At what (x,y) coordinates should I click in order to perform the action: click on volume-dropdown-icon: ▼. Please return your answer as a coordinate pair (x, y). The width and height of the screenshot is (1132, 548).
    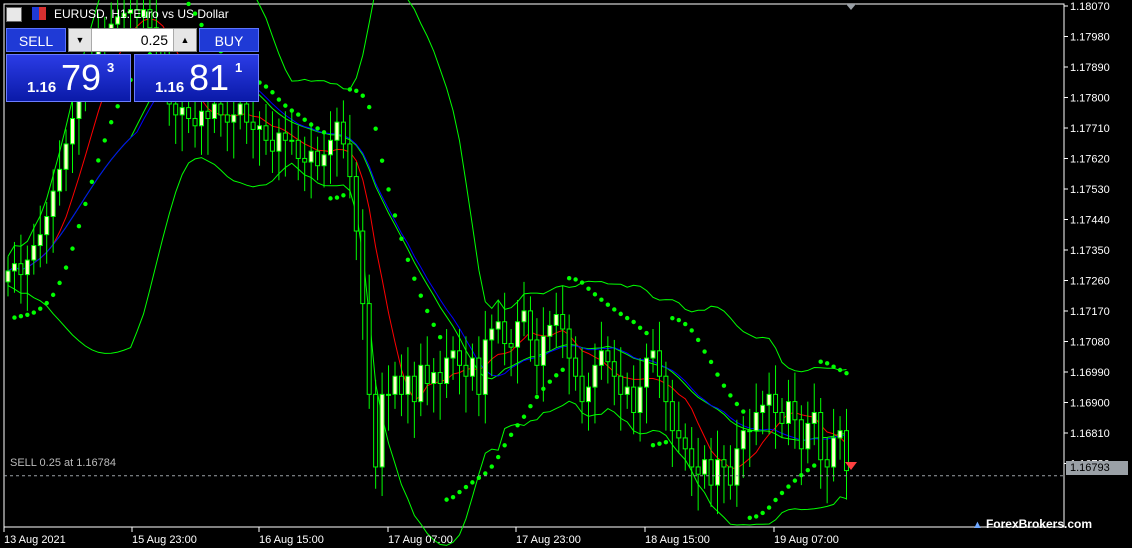
    Looking at the image, I should click on (80, 40).